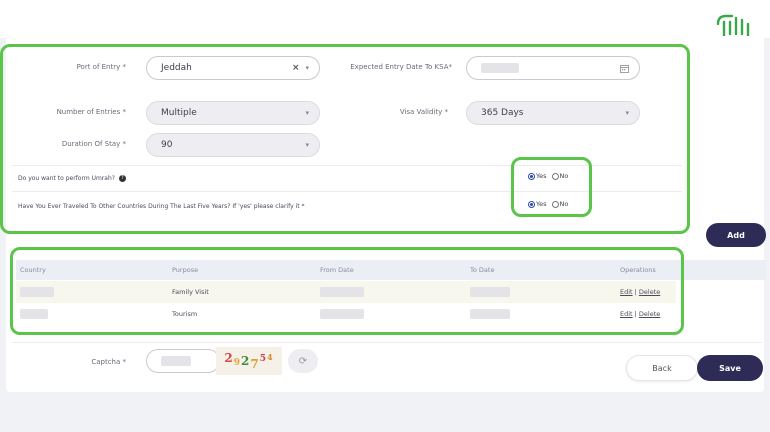 The image size is (770, 432). Describe the element at coordinates (736, 235) in the screenshot. I see `add-button: Add` at that location.